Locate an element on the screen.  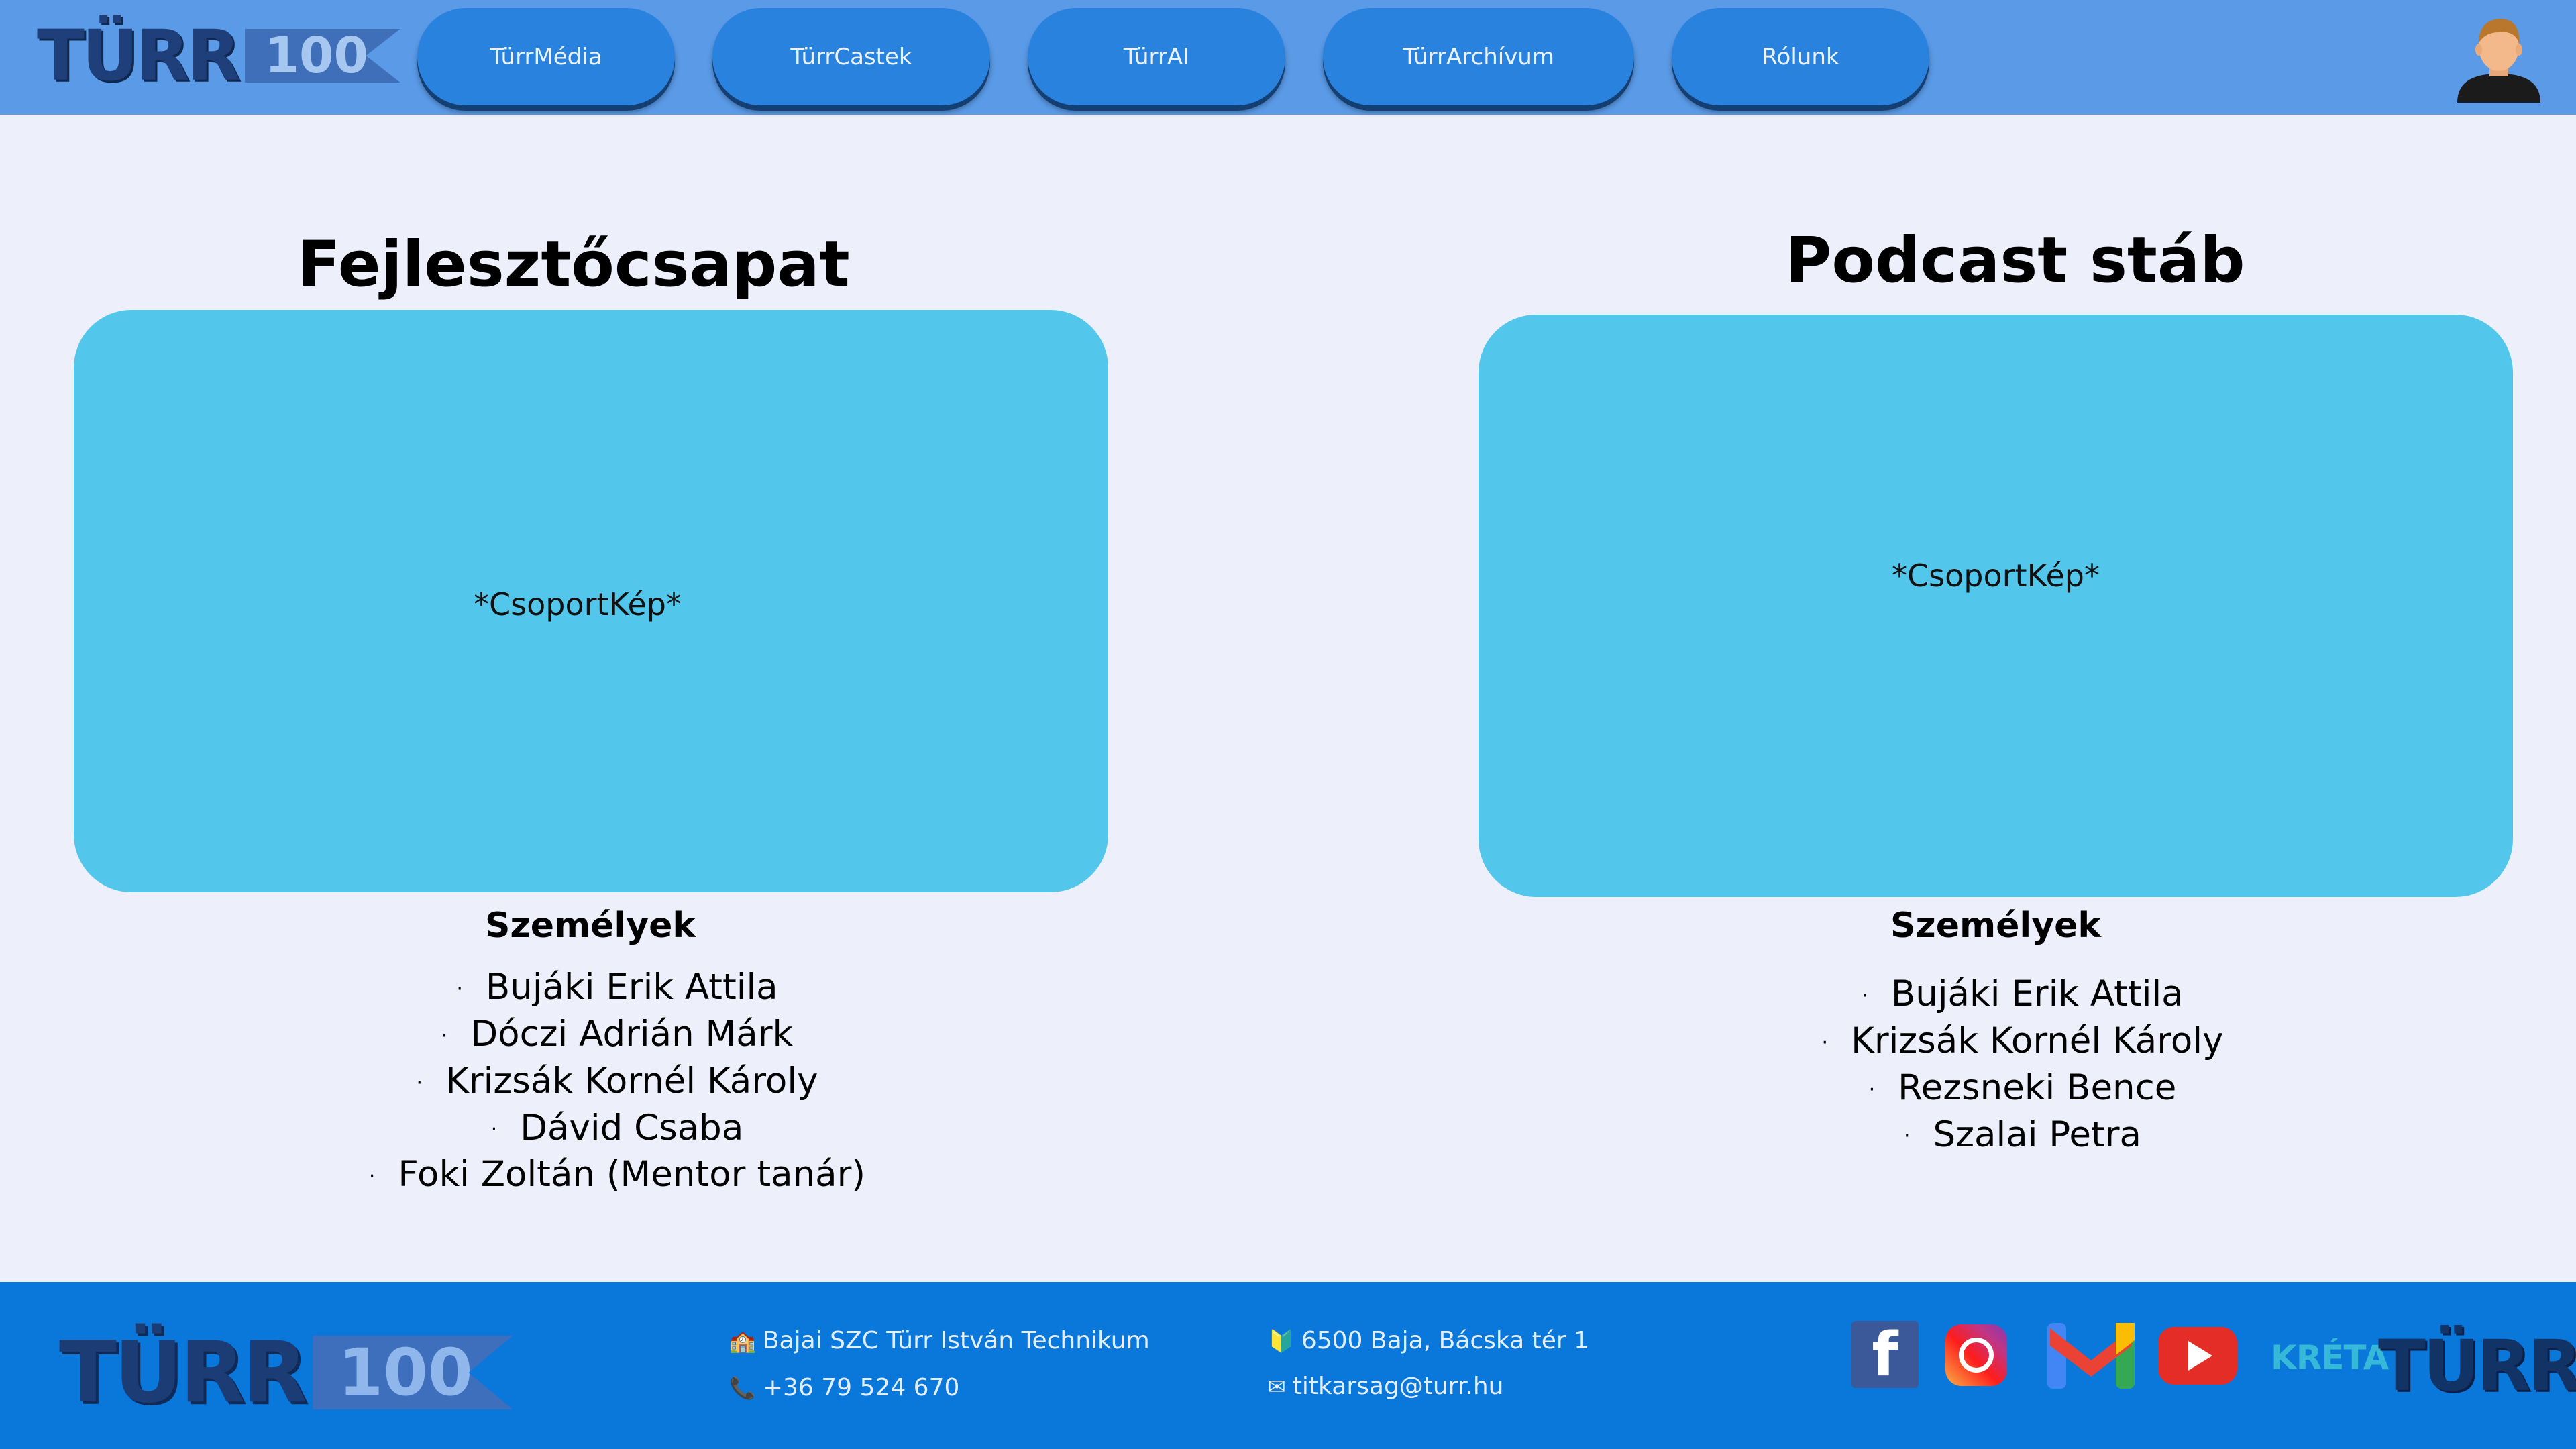
footer-email: ✉ titkarsag@turr.hu is located at coordinates (1385, 1386).